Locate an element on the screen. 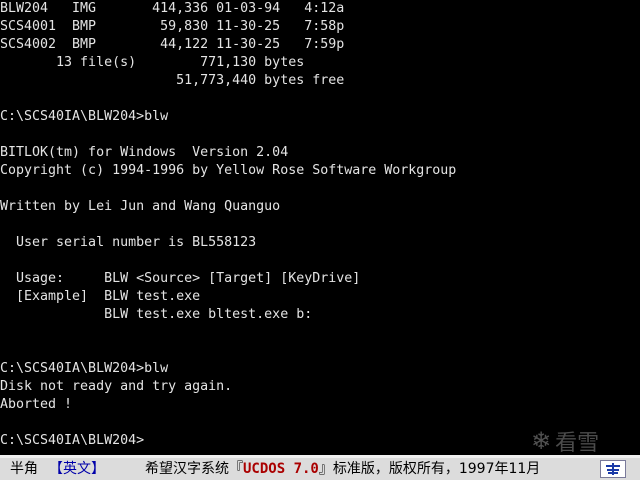  ime-glyph-icon is located at coordinates (613, 469).